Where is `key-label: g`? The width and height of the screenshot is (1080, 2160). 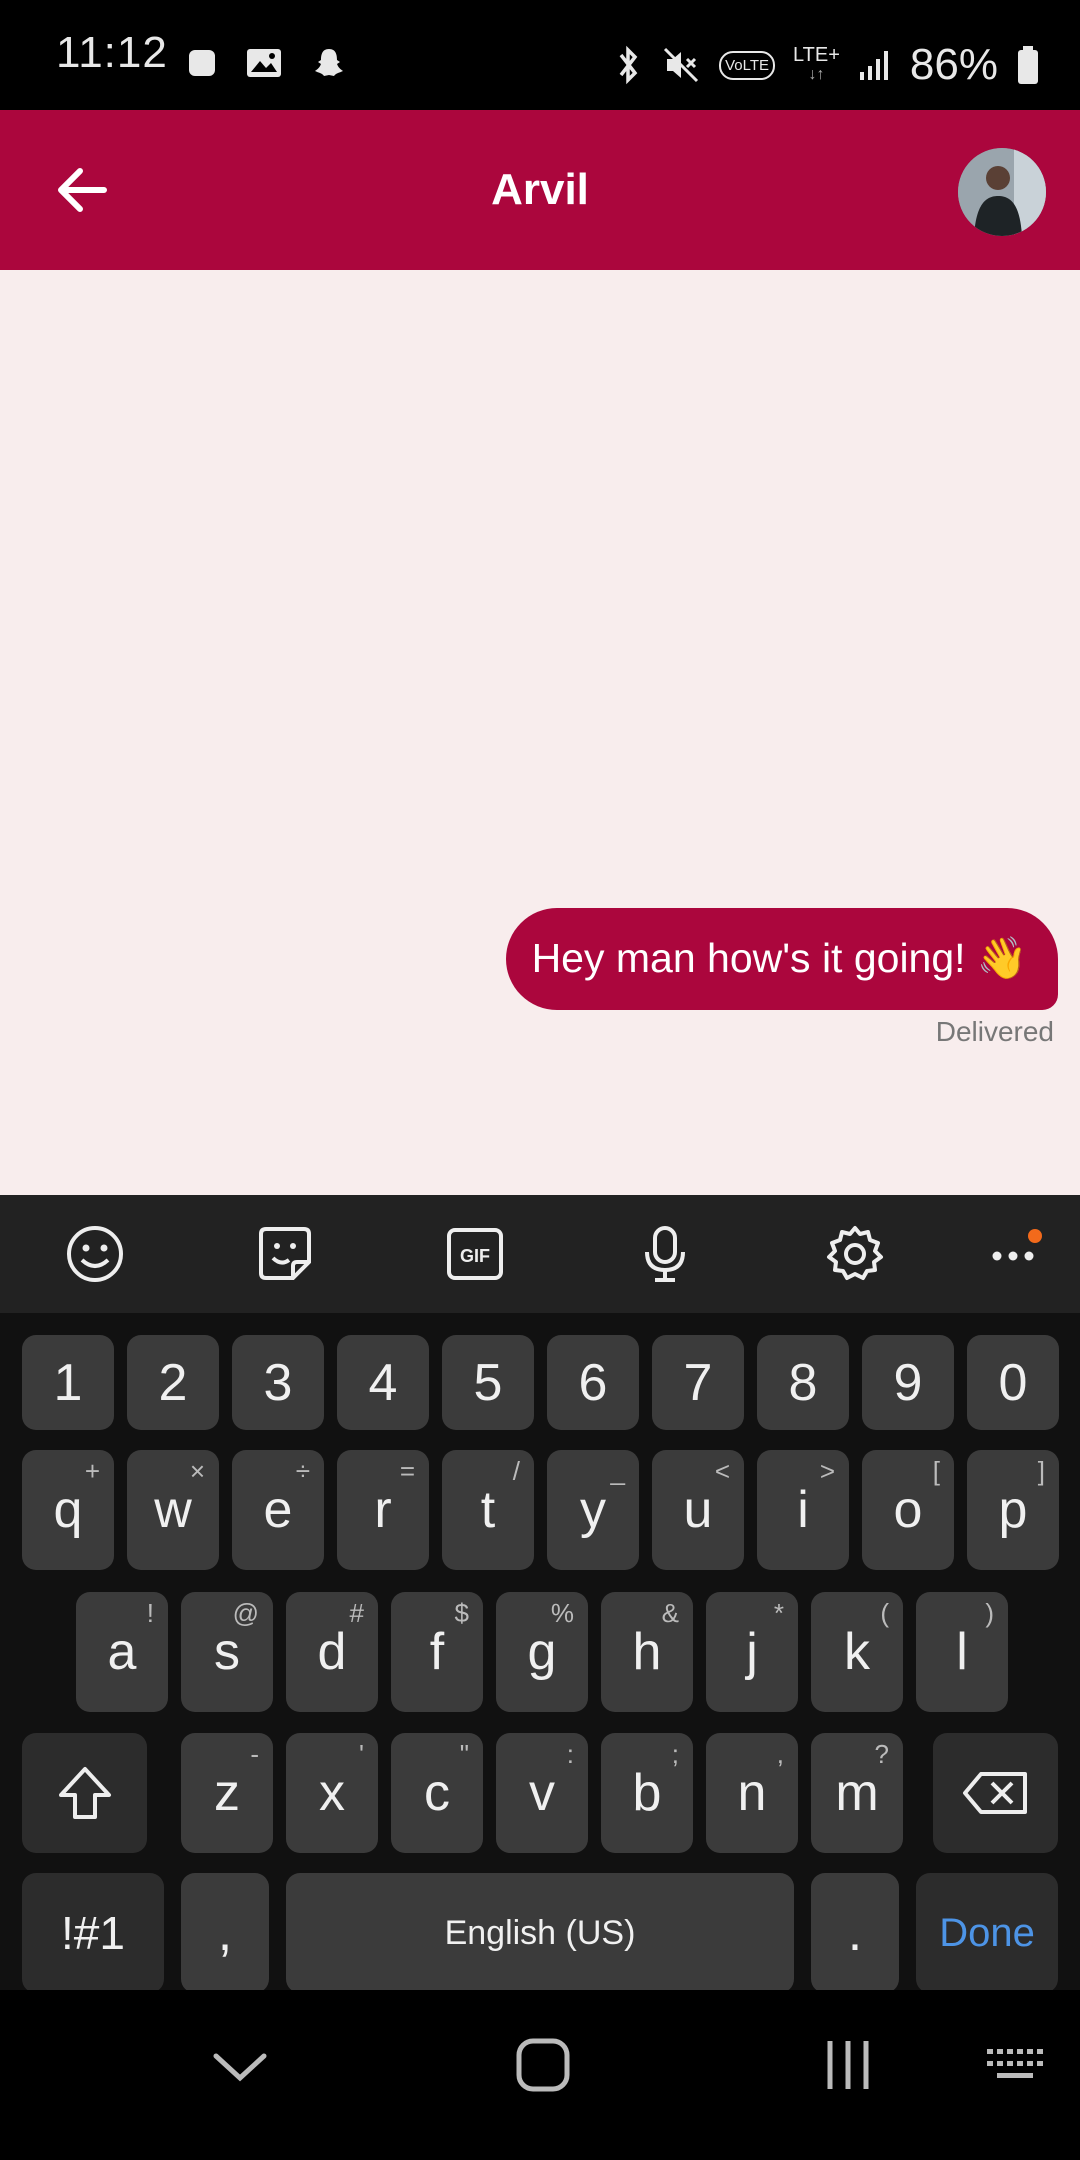
key-label: g is located at coordinates (542, 1652).